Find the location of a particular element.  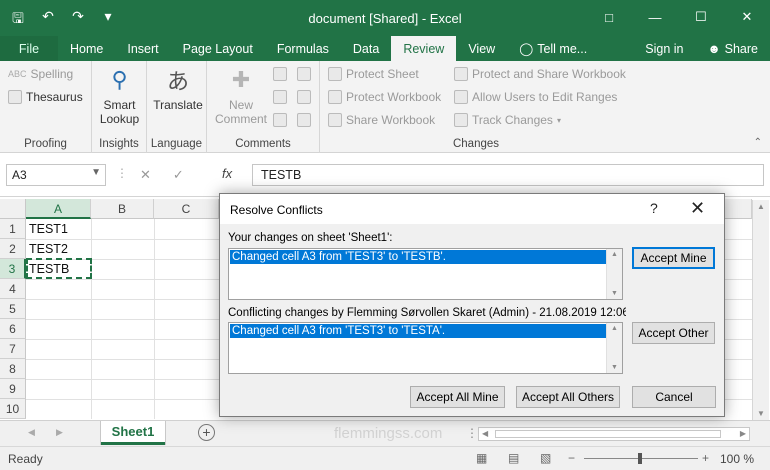

column-header-c: C is located at coordinates (186, 209).